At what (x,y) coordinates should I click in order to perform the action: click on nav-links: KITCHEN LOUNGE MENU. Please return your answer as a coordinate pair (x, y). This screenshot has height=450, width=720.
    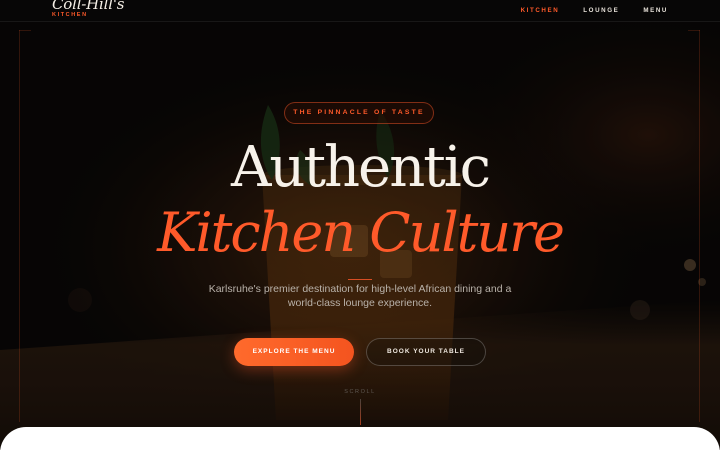
    Looking at the image, I should click on (594, 10).